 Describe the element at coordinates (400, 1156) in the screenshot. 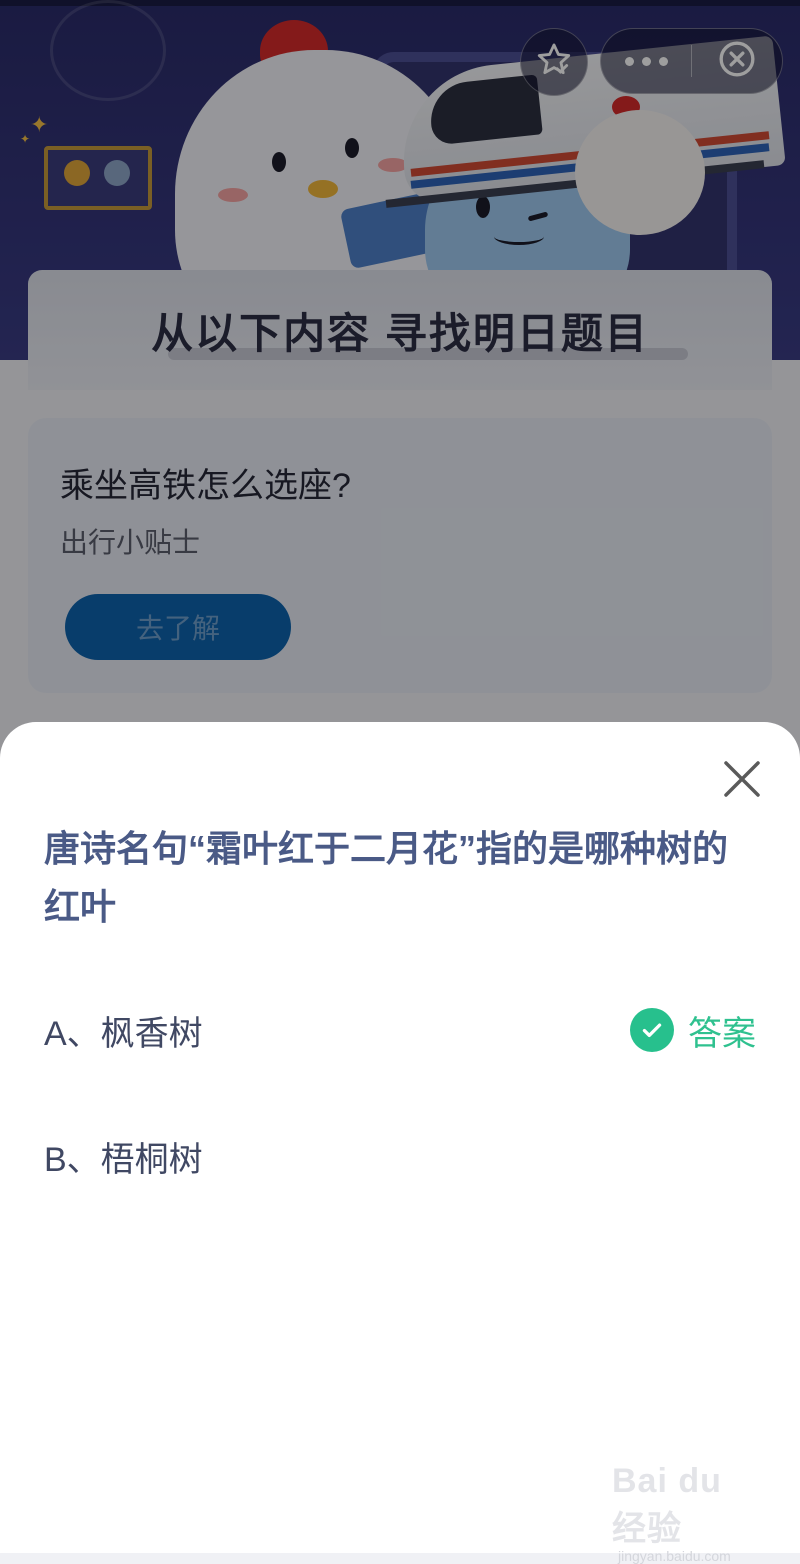

I see `option-b: B、梧桐树` at that location.